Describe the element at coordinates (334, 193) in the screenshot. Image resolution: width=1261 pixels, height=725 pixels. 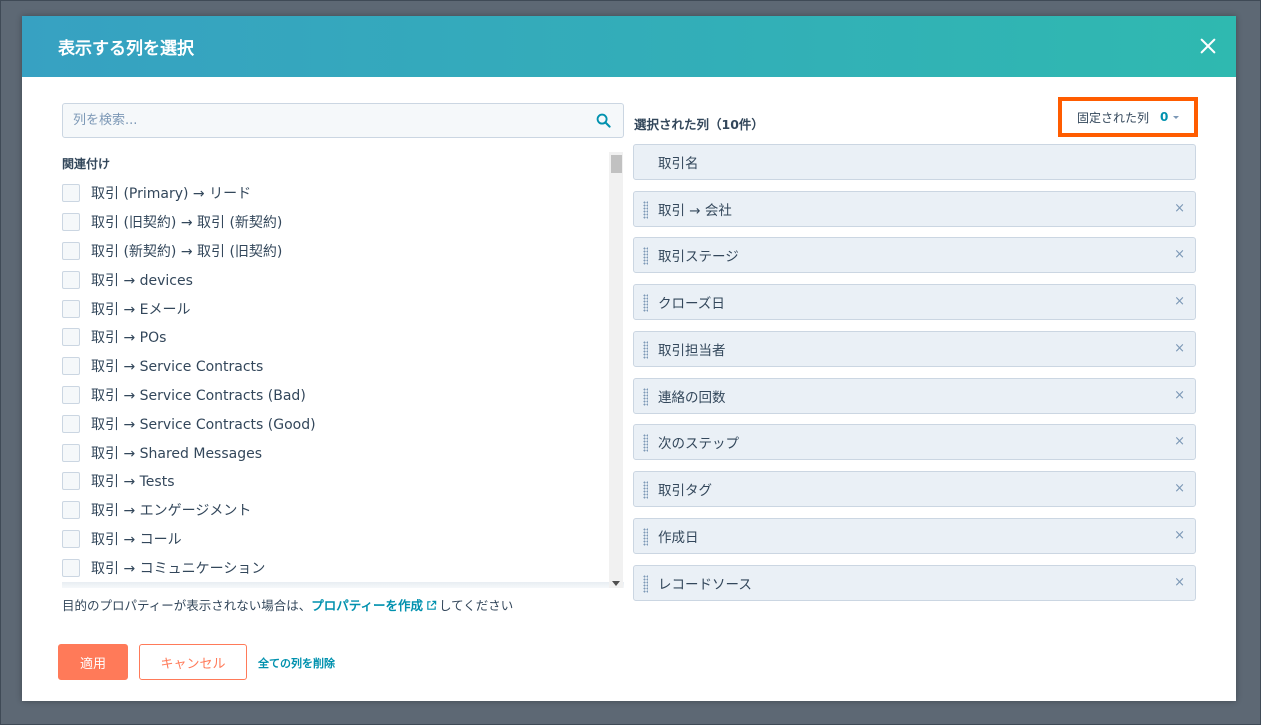
I see `list-item: 取引 (Primary) → リード` at that location.